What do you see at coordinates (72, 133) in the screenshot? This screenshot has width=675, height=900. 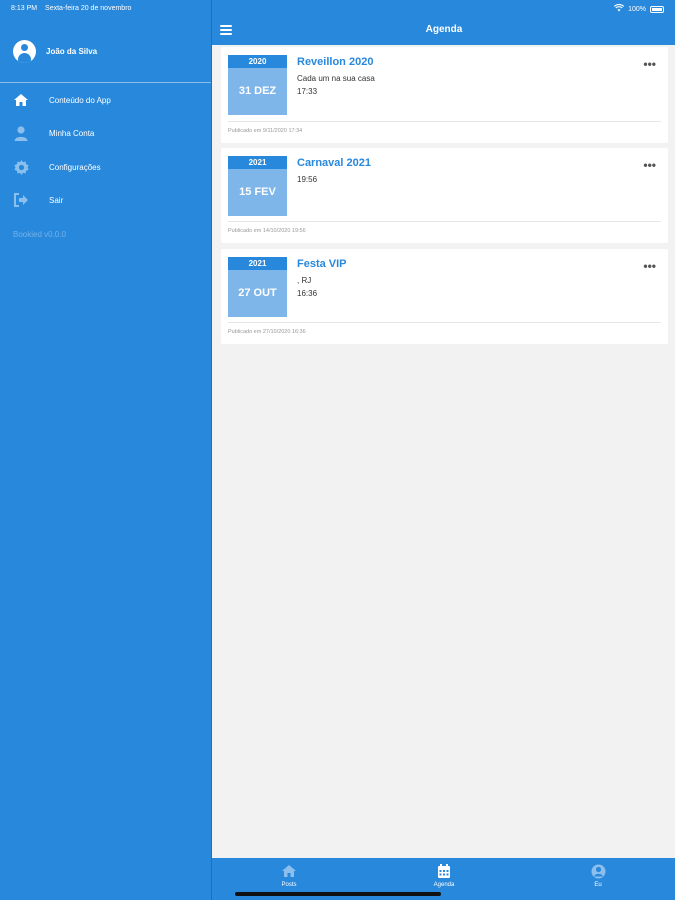 I see `sidebar-item-label: Minha Conta` at bounding box center [72, 133].